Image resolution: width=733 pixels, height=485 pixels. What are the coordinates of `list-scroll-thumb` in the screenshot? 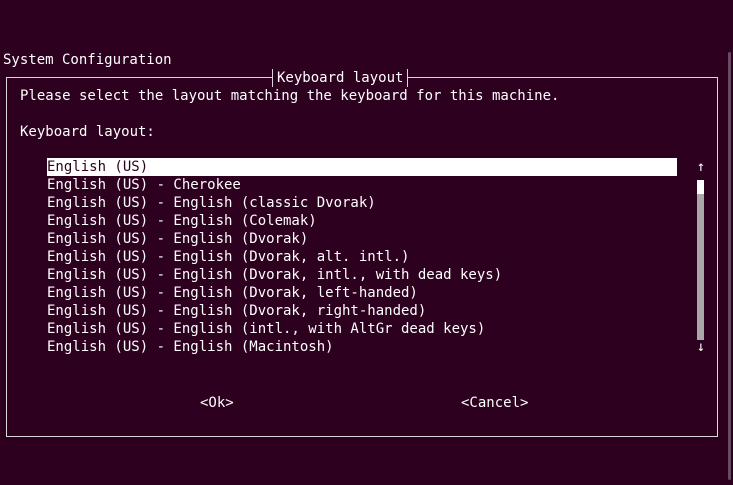 It's located at (700, 187).